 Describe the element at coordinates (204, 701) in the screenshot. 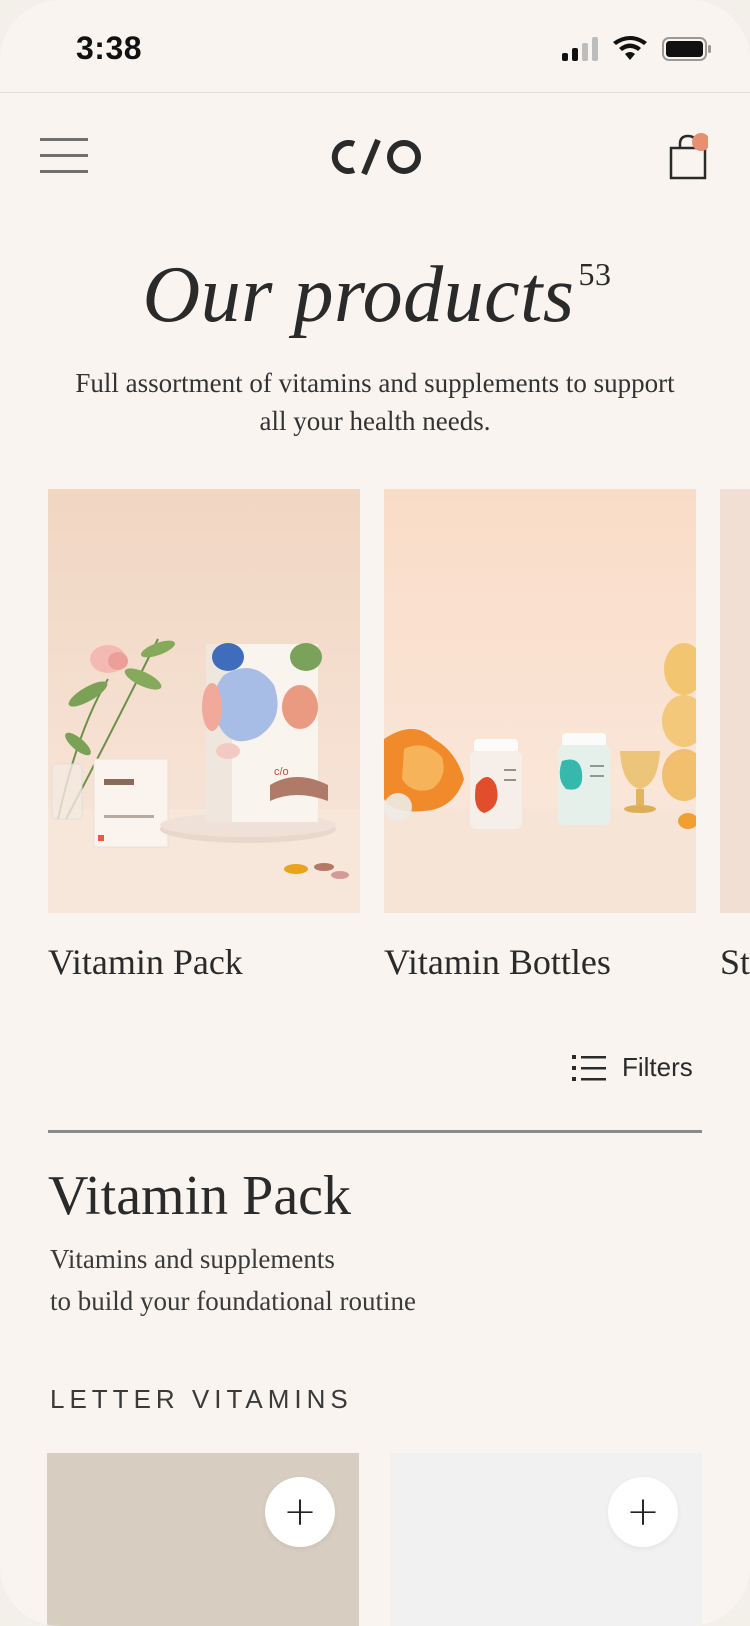

I see `category-image-vitamin-pack: c/o` at that location.